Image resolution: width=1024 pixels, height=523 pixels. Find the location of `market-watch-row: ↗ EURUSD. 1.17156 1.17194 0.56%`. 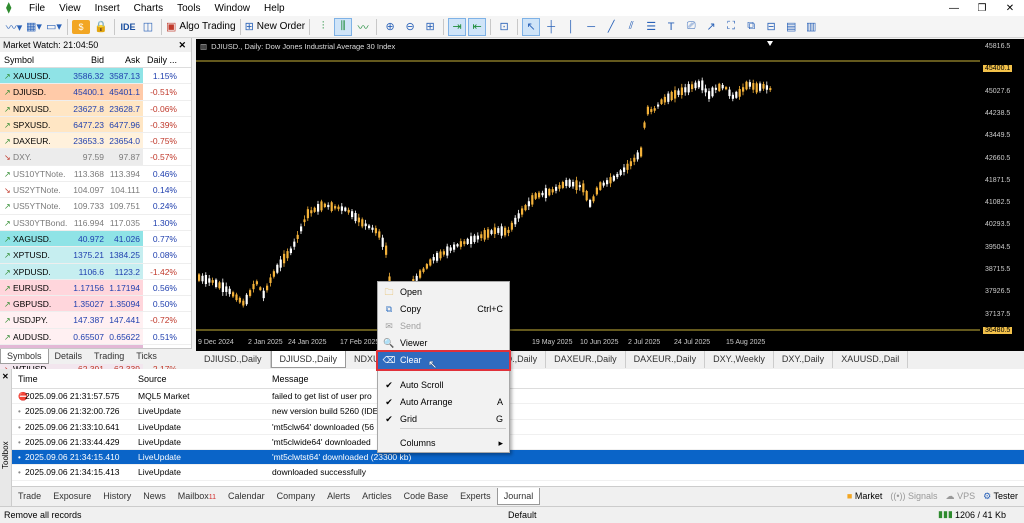

market-watch-row: ↗ EURUSD. 1.17156 1.17194 0.56% is located at coordinates (95, 288).